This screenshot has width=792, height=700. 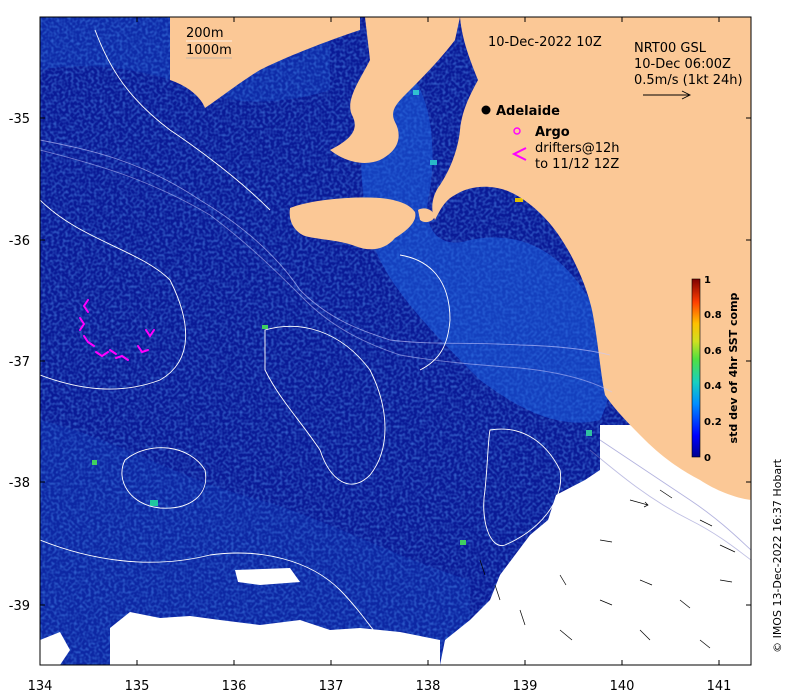 I want to click on colorbar-tick: 0.2, so click(x=713, y=422).